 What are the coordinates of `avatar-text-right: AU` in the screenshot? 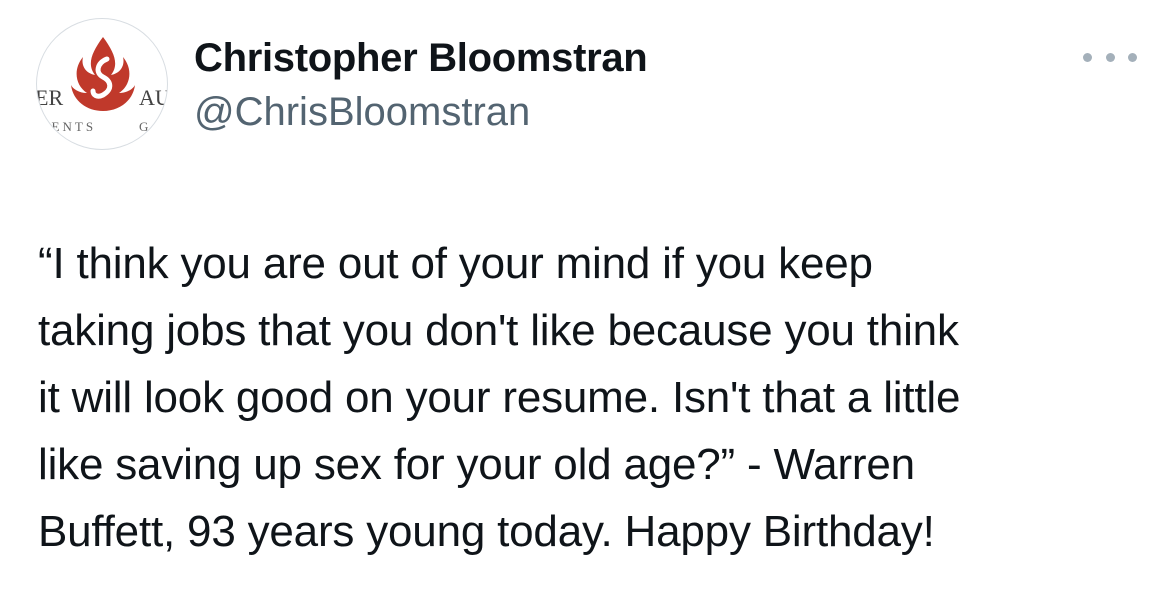 It's located at (153, 97).